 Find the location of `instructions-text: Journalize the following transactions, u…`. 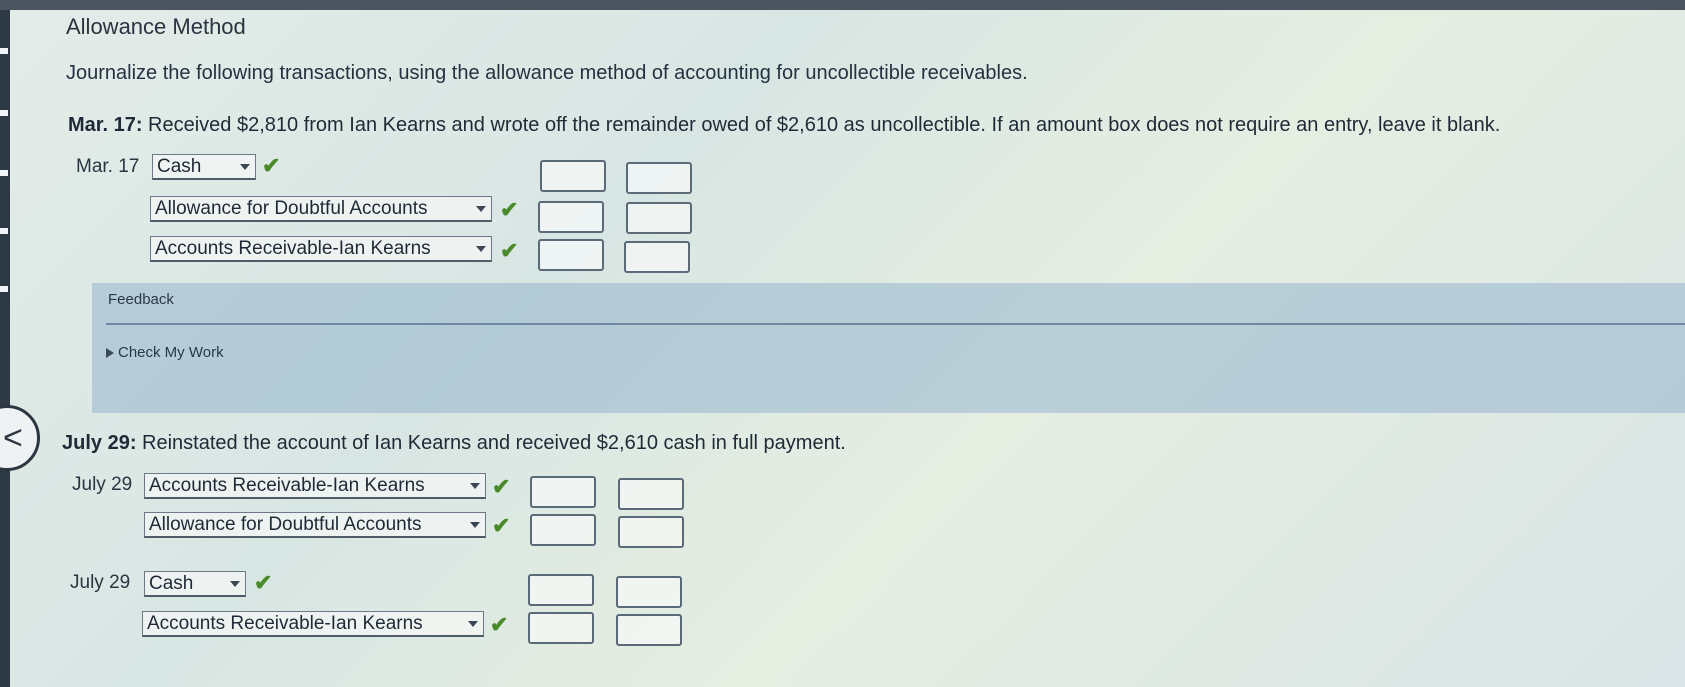

instructions-text: Journalize the following transactions, u… is located at coordinates (547, 73).